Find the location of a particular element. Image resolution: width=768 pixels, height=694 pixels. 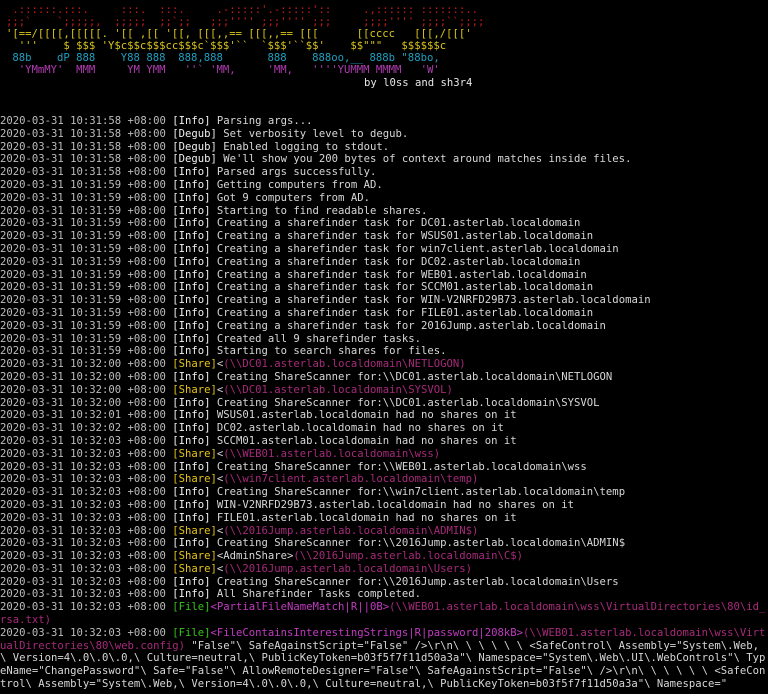

log-message: Enabled logging to stdout. is located at coordinates (303, 146).